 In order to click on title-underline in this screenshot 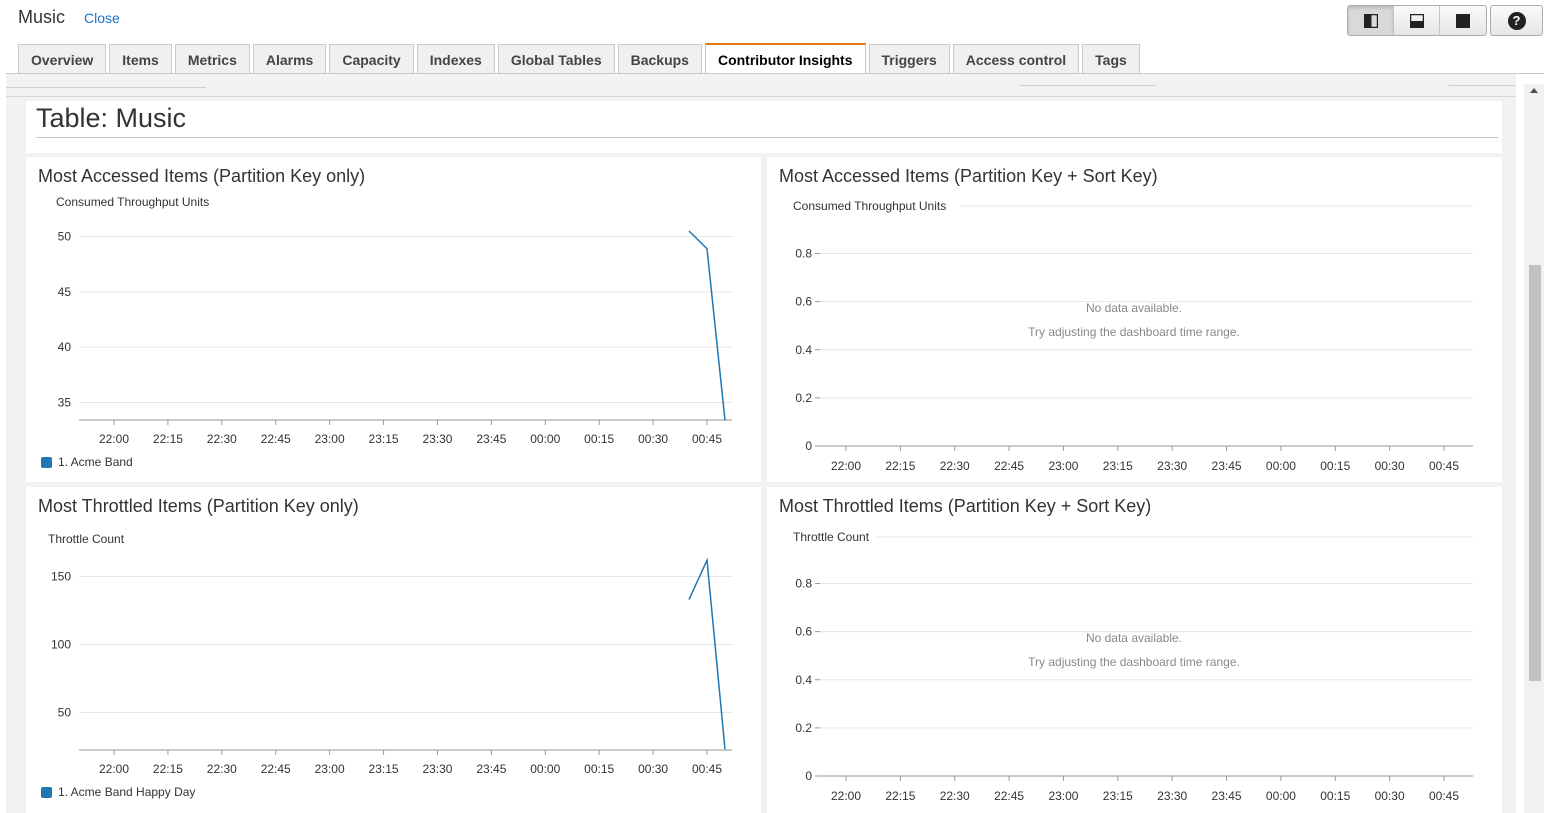, I will do `click(767, 137)`.